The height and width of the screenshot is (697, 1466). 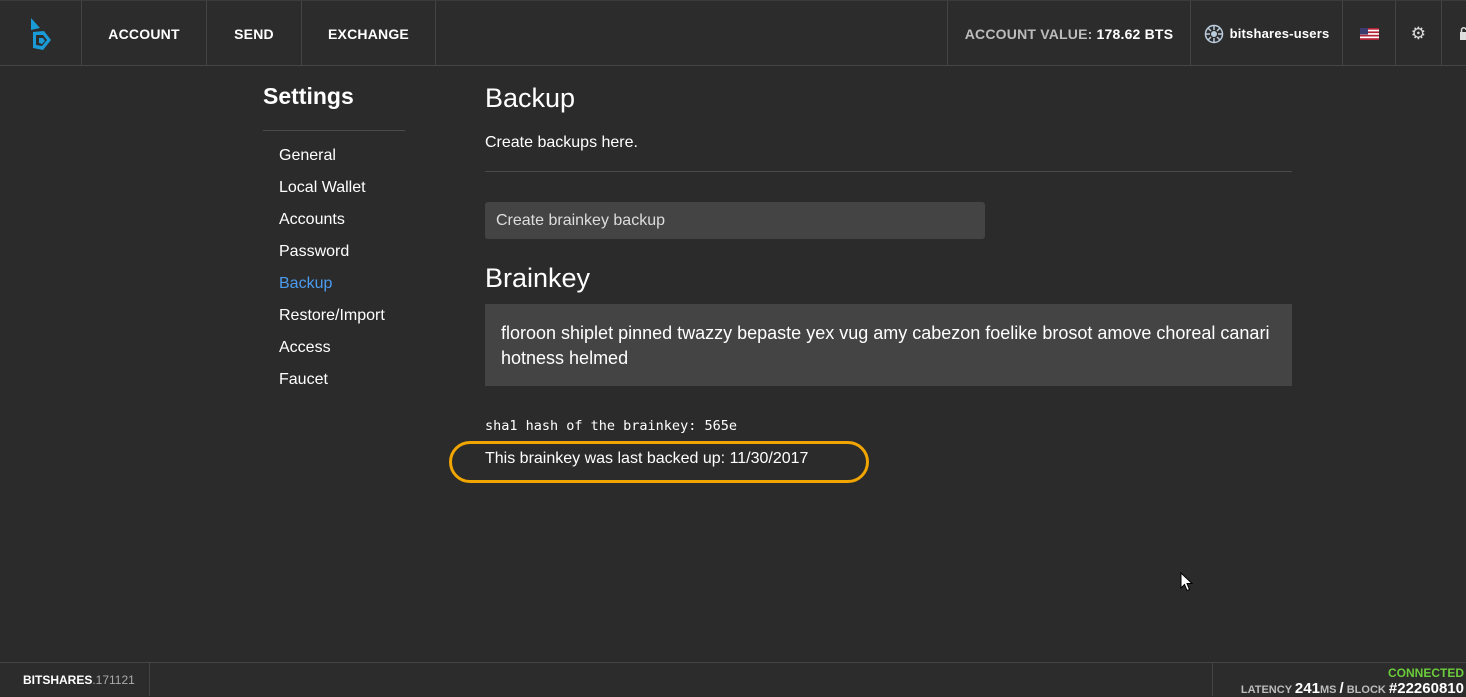 I want to click on account-value-amount: 178.62 BTS, so click(x=1135, y=33).